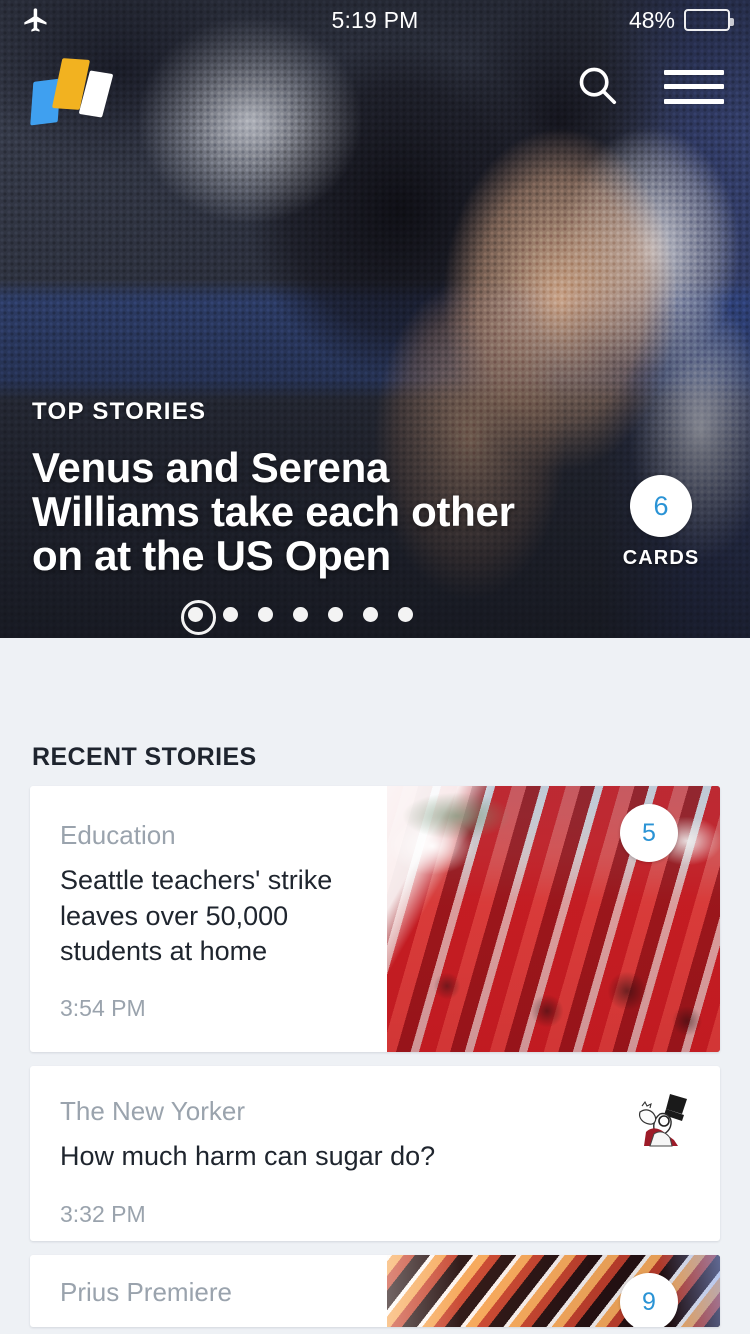 This screenshot has width=750, height=1334. Describe the element at coordinates (146, 1292) in the screenshot. I see `story-category: Prius Premiere` at that location.